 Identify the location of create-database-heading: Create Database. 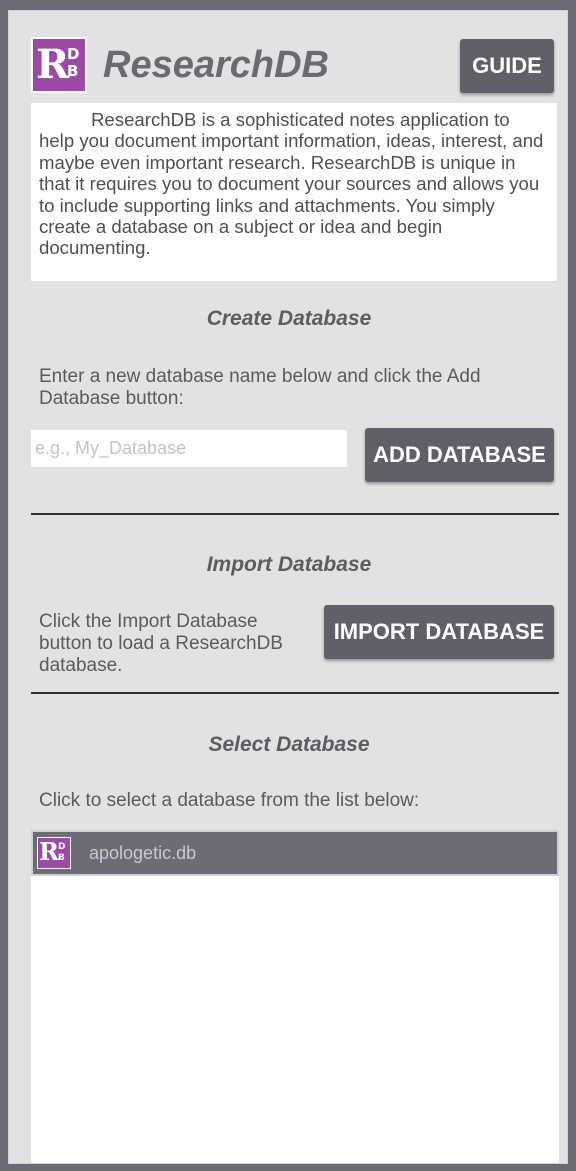
(289, 318).